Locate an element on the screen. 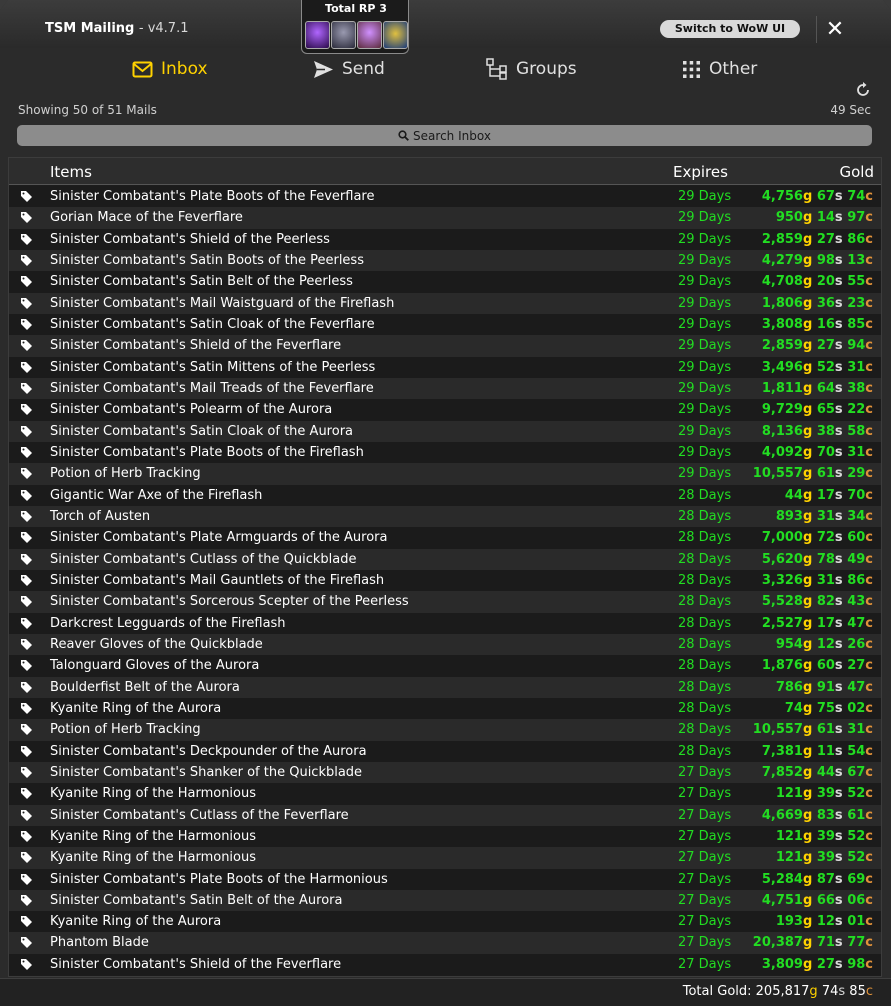  close-button: ✕ is located at coordinates (834, 29).